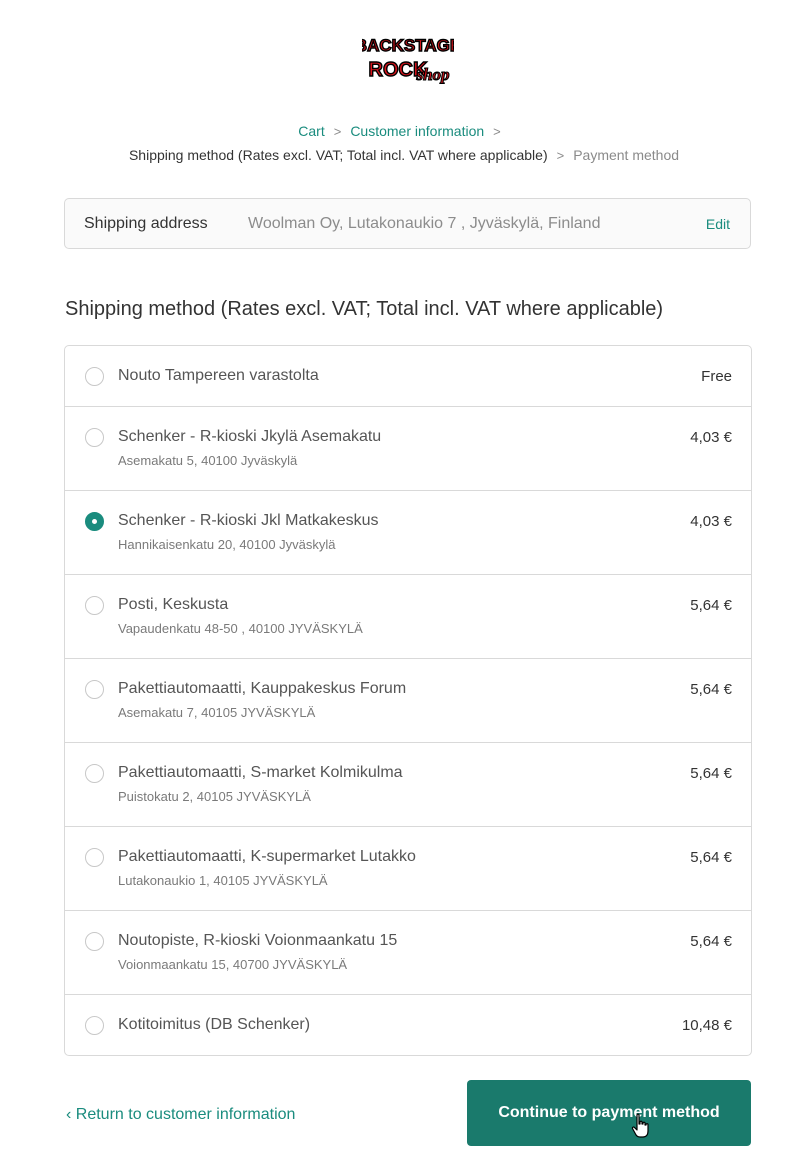  I want to click on breadcrumb-payment-method: Payment method, so click(626, 155).